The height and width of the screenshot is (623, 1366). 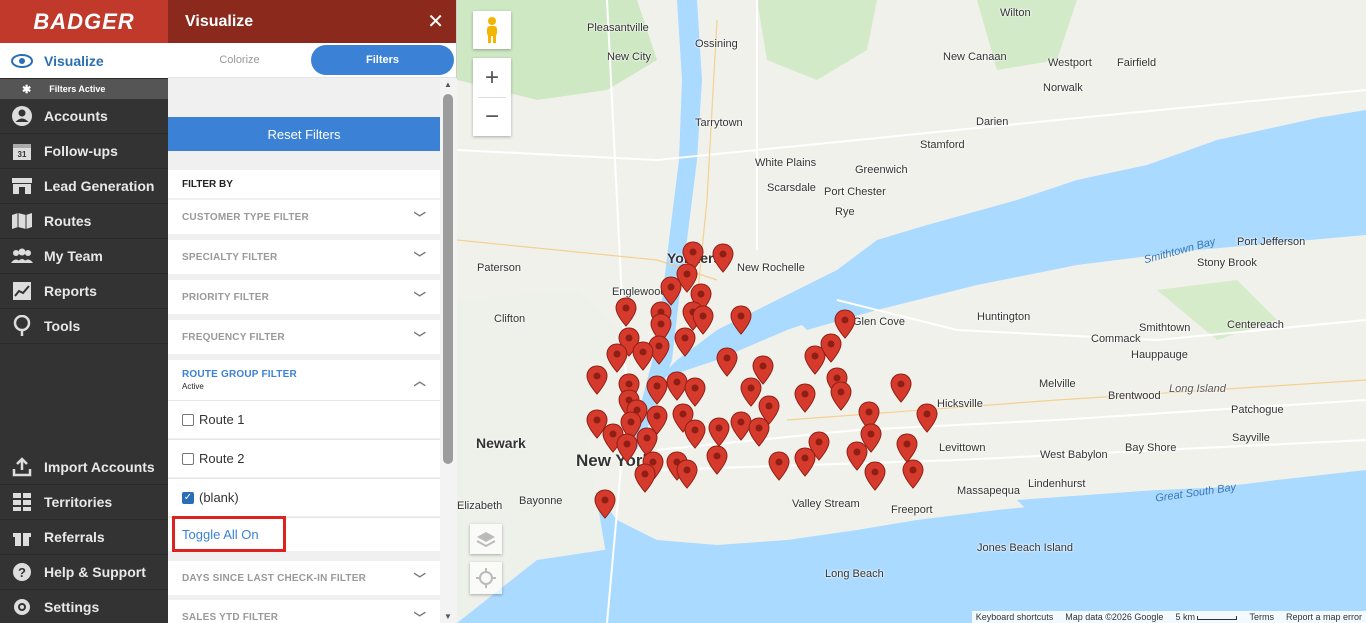 What do you see at coordinates (1261, 617) in the screenshot?
I see `terms-link: Terms` at bounding box center [1261, 617].